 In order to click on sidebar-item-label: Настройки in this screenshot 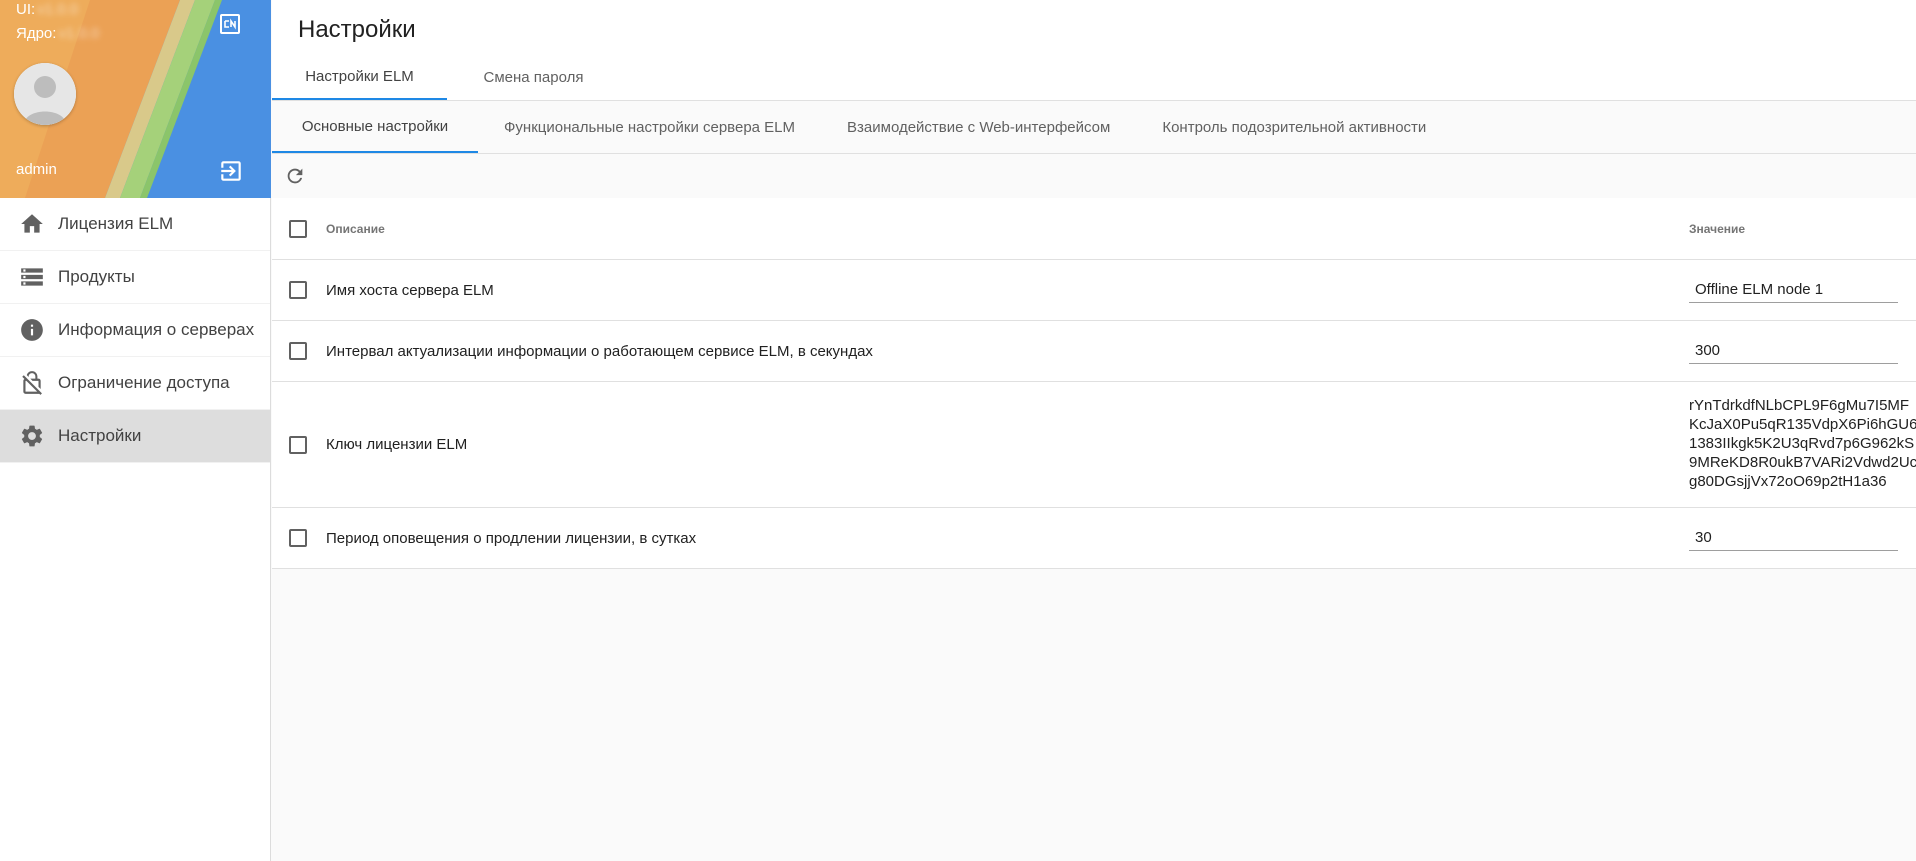, I will do `click(100, 435)`.